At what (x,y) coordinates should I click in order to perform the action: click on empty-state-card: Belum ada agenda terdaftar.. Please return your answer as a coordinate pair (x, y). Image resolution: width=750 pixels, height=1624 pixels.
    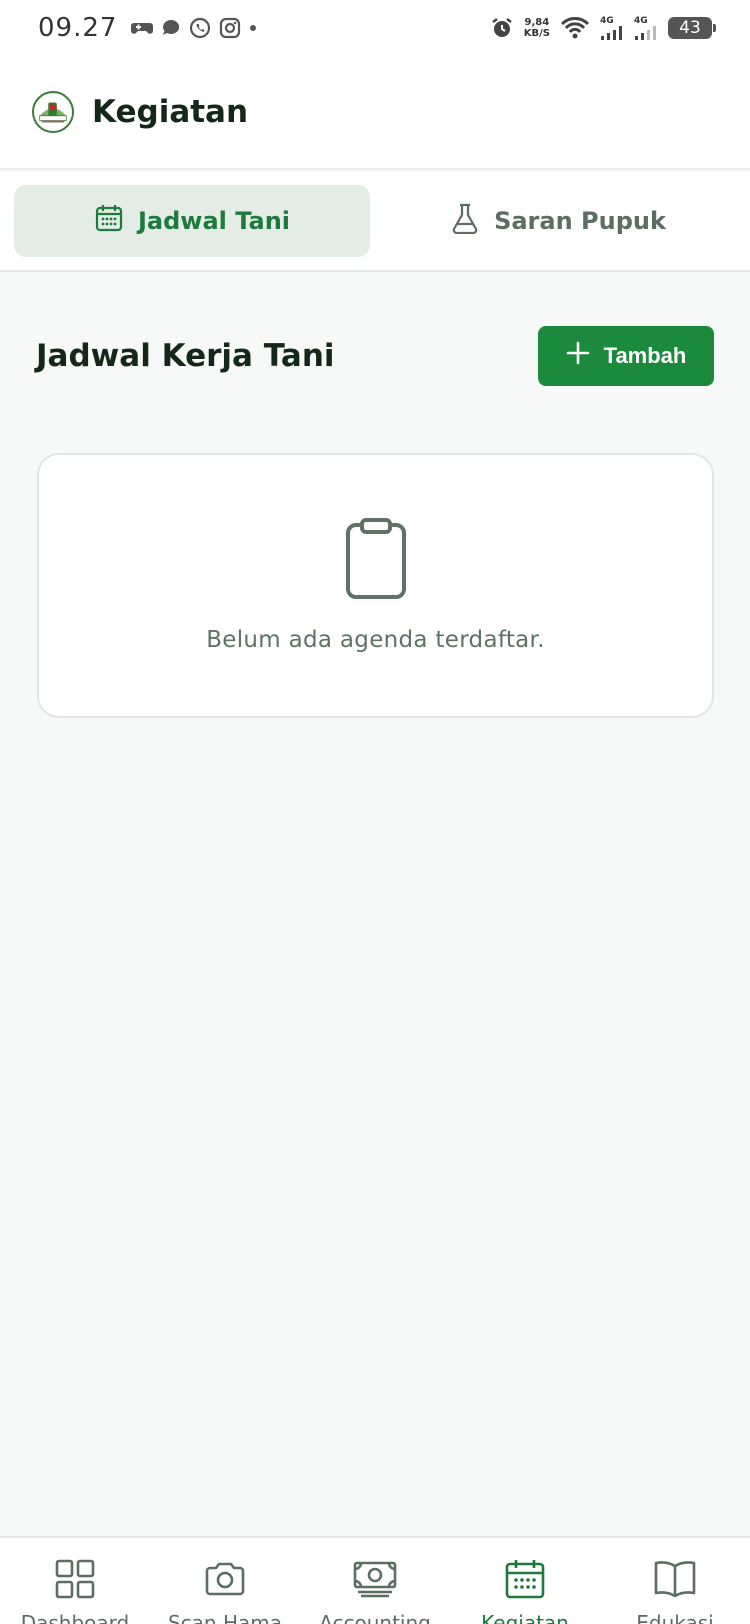
    Looking at the image, I should click on (375, 585).